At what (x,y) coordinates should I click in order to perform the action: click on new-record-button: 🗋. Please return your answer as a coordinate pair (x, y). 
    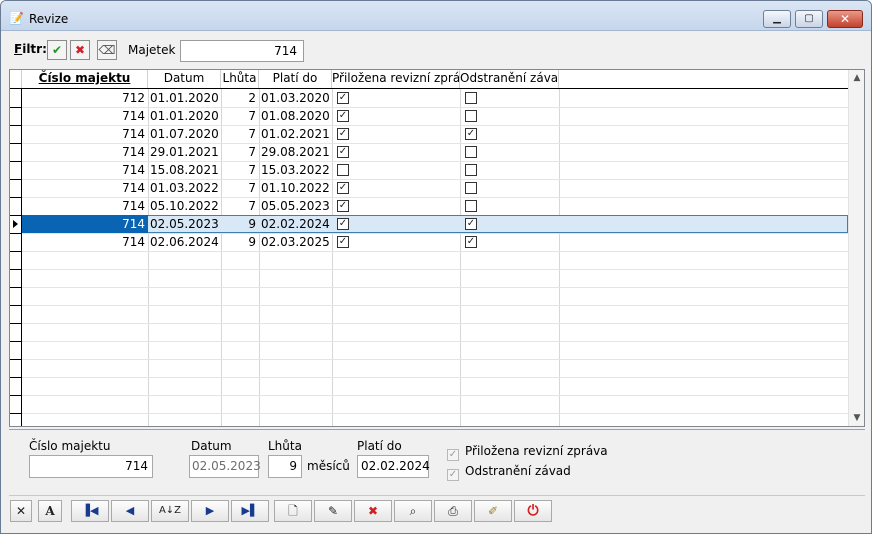
    Looking at the image, I should click on (293, 511).